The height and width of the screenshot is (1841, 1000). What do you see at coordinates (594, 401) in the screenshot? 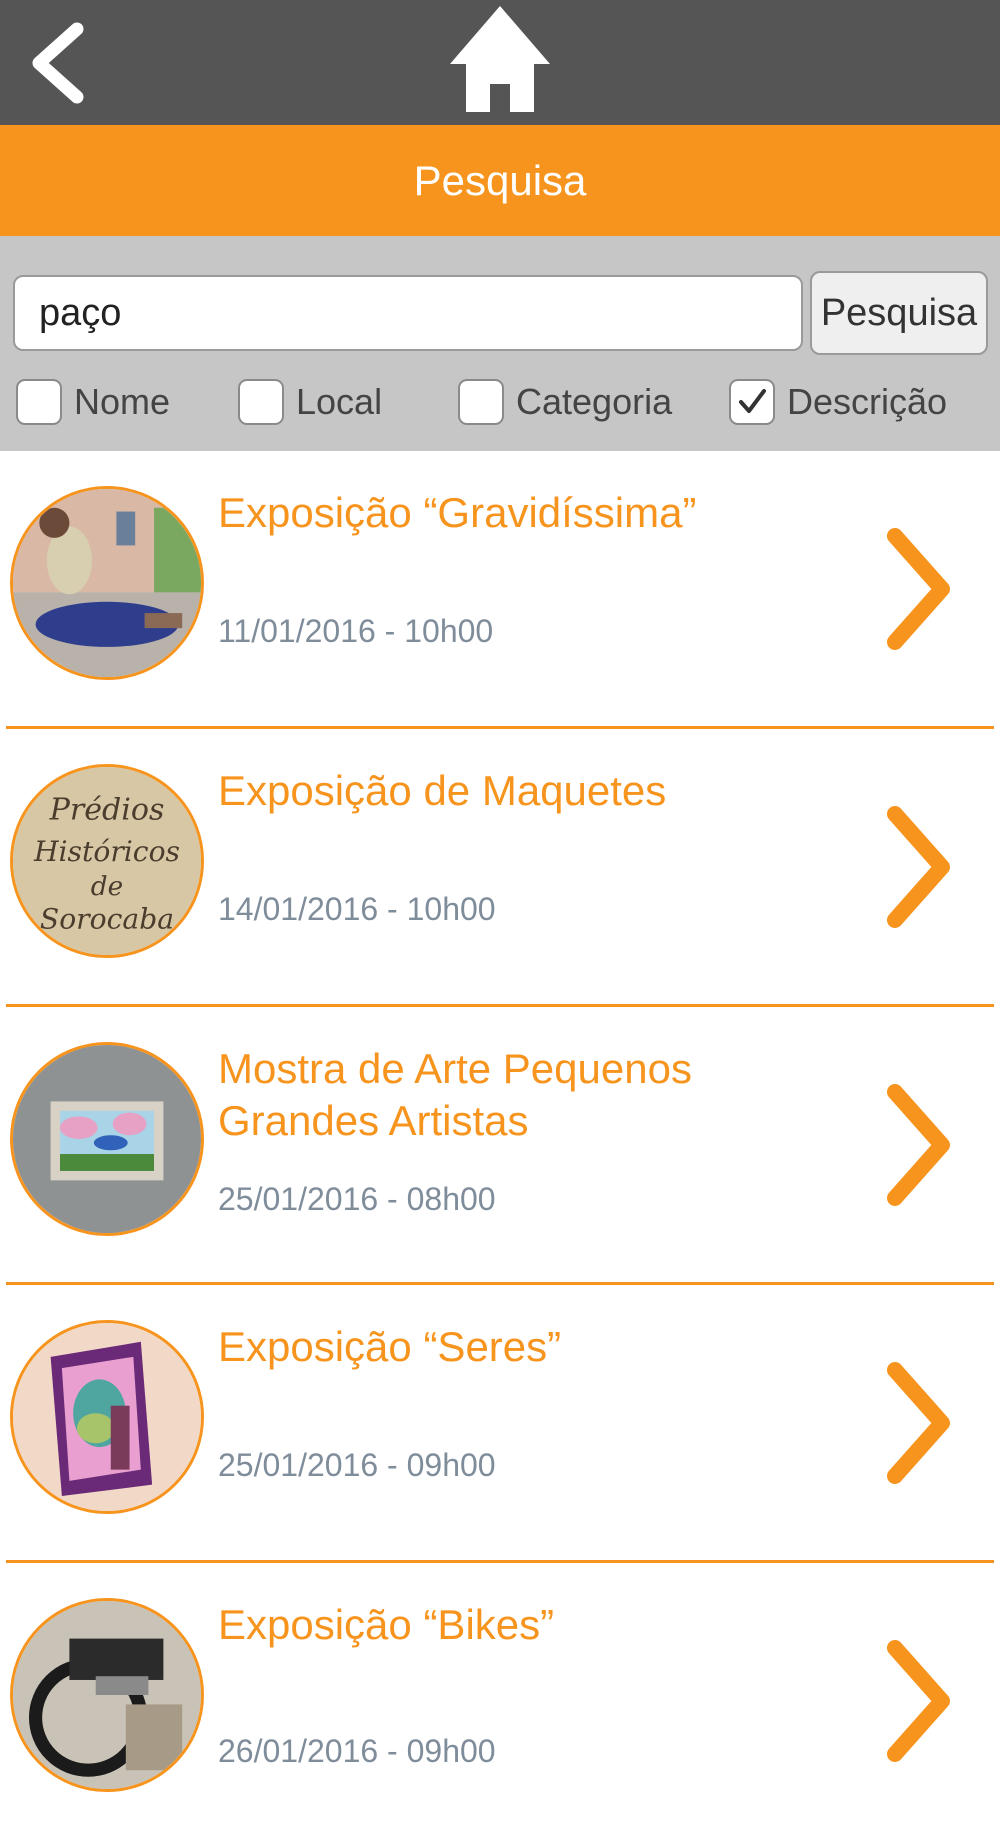
I see `filter-label-categoria: Categoria` at bounding box center [594, 401].